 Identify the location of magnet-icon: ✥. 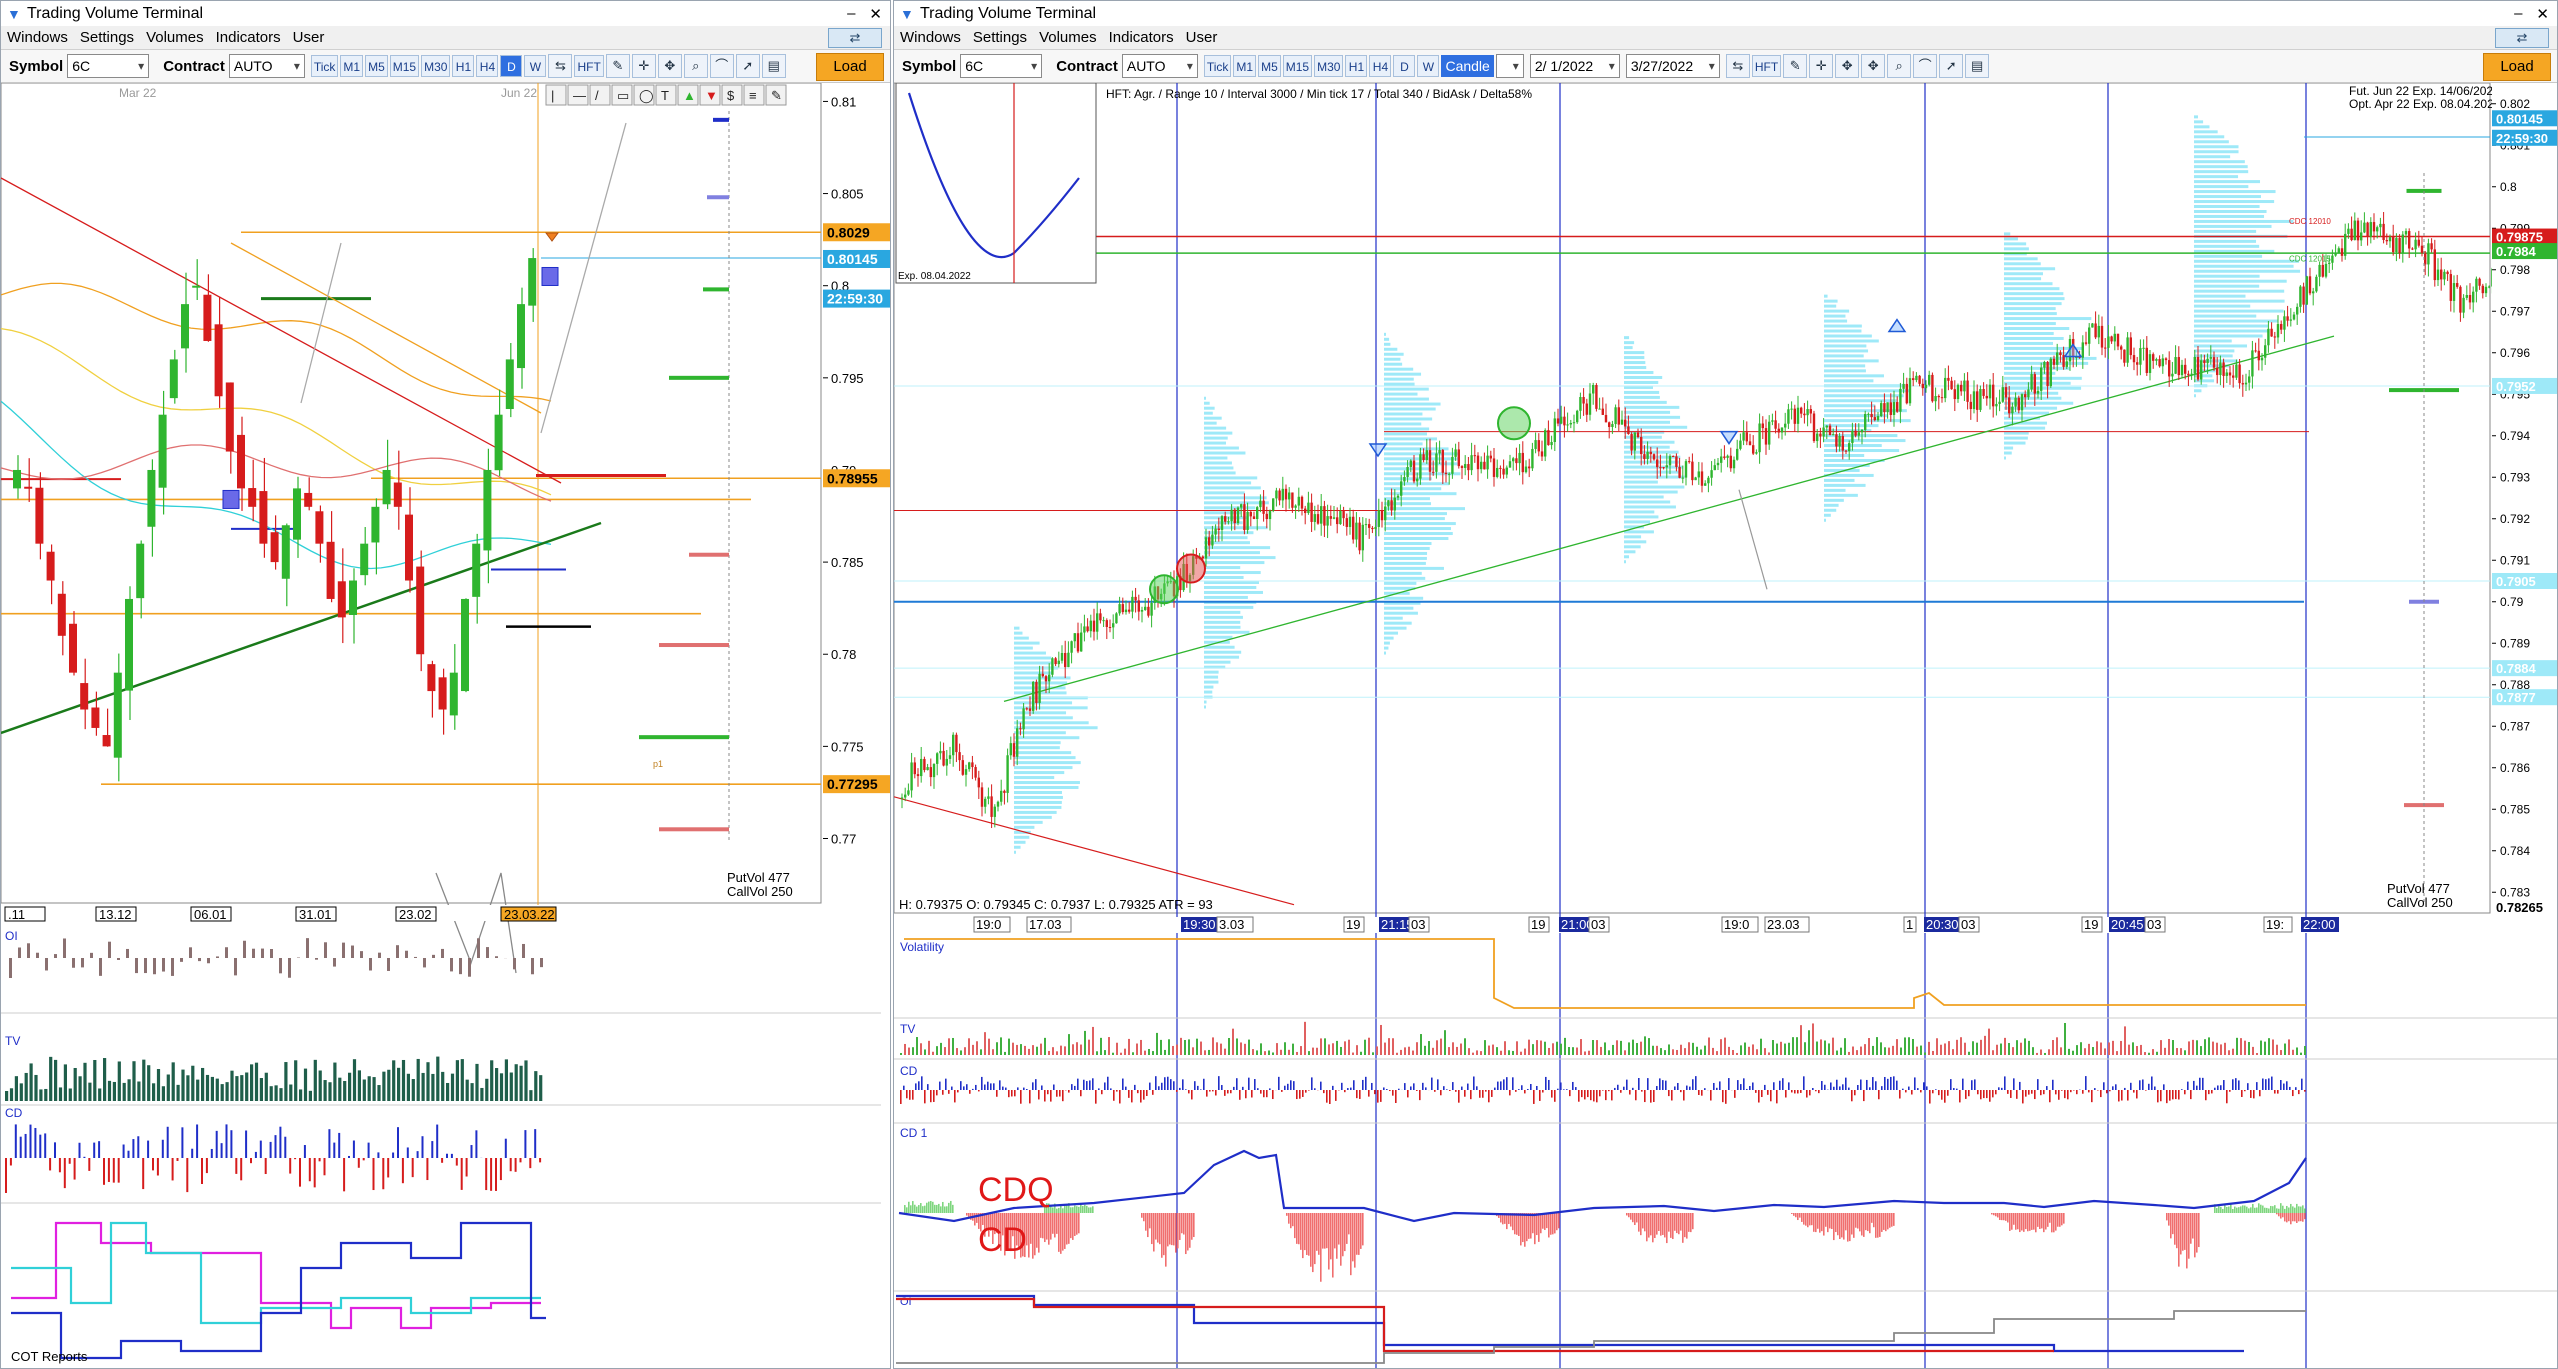
(1873, 66).